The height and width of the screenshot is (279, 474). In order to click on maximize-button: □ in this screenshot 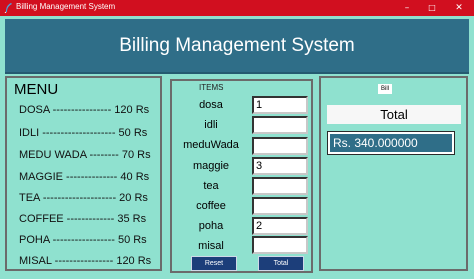, I will do `click(432, 8)`.